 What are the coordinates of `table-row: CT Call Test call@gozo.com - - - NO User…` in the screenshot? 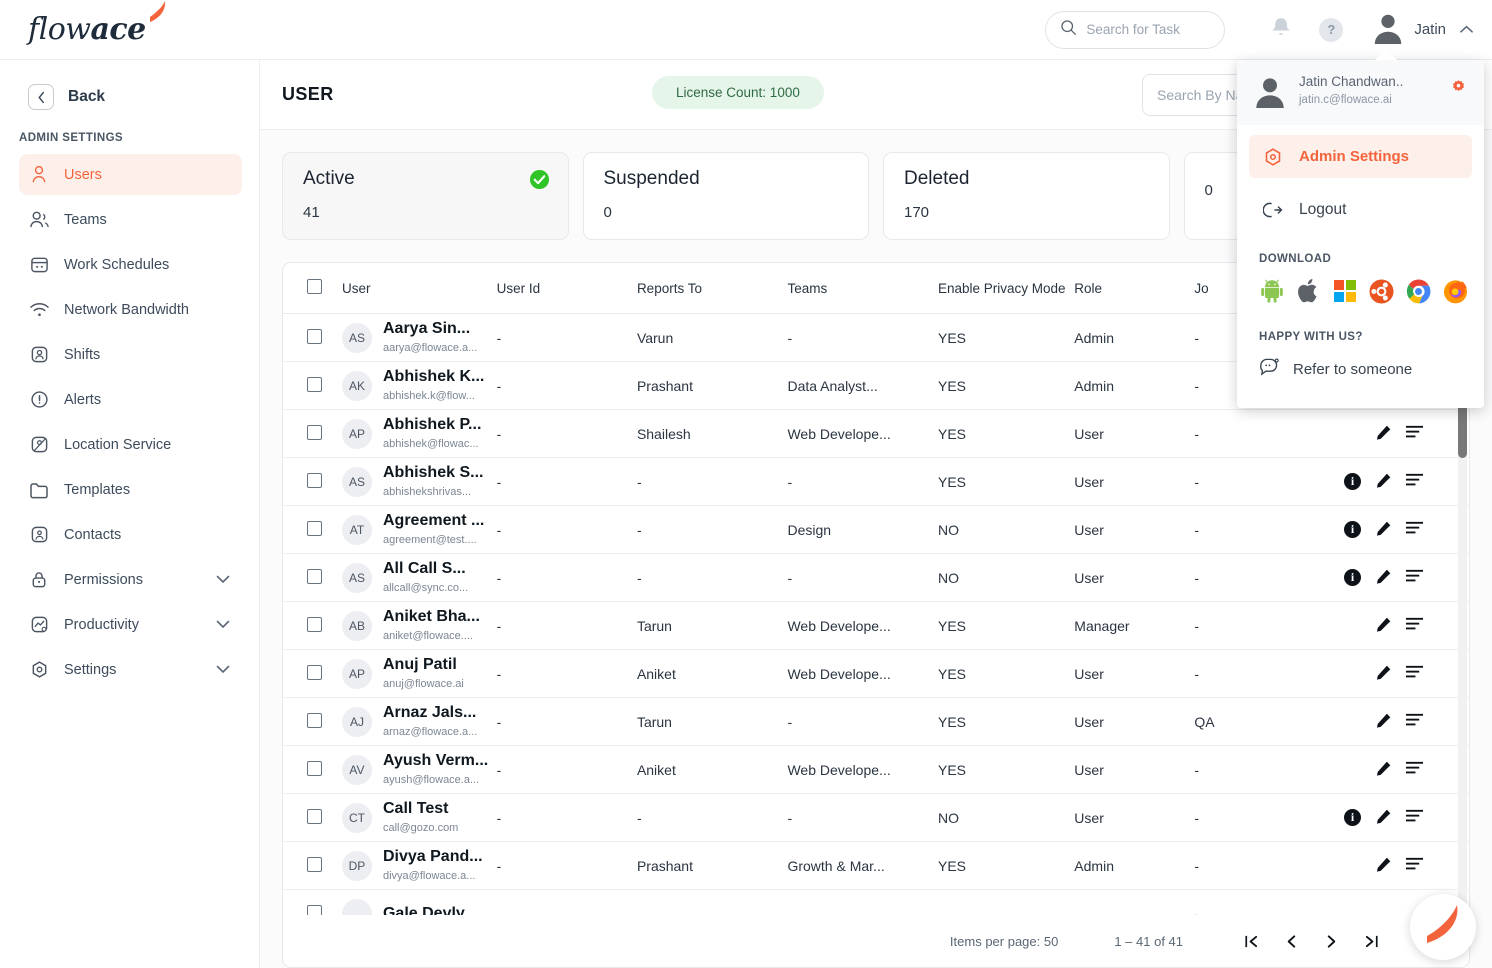 It's located at (876, 817).